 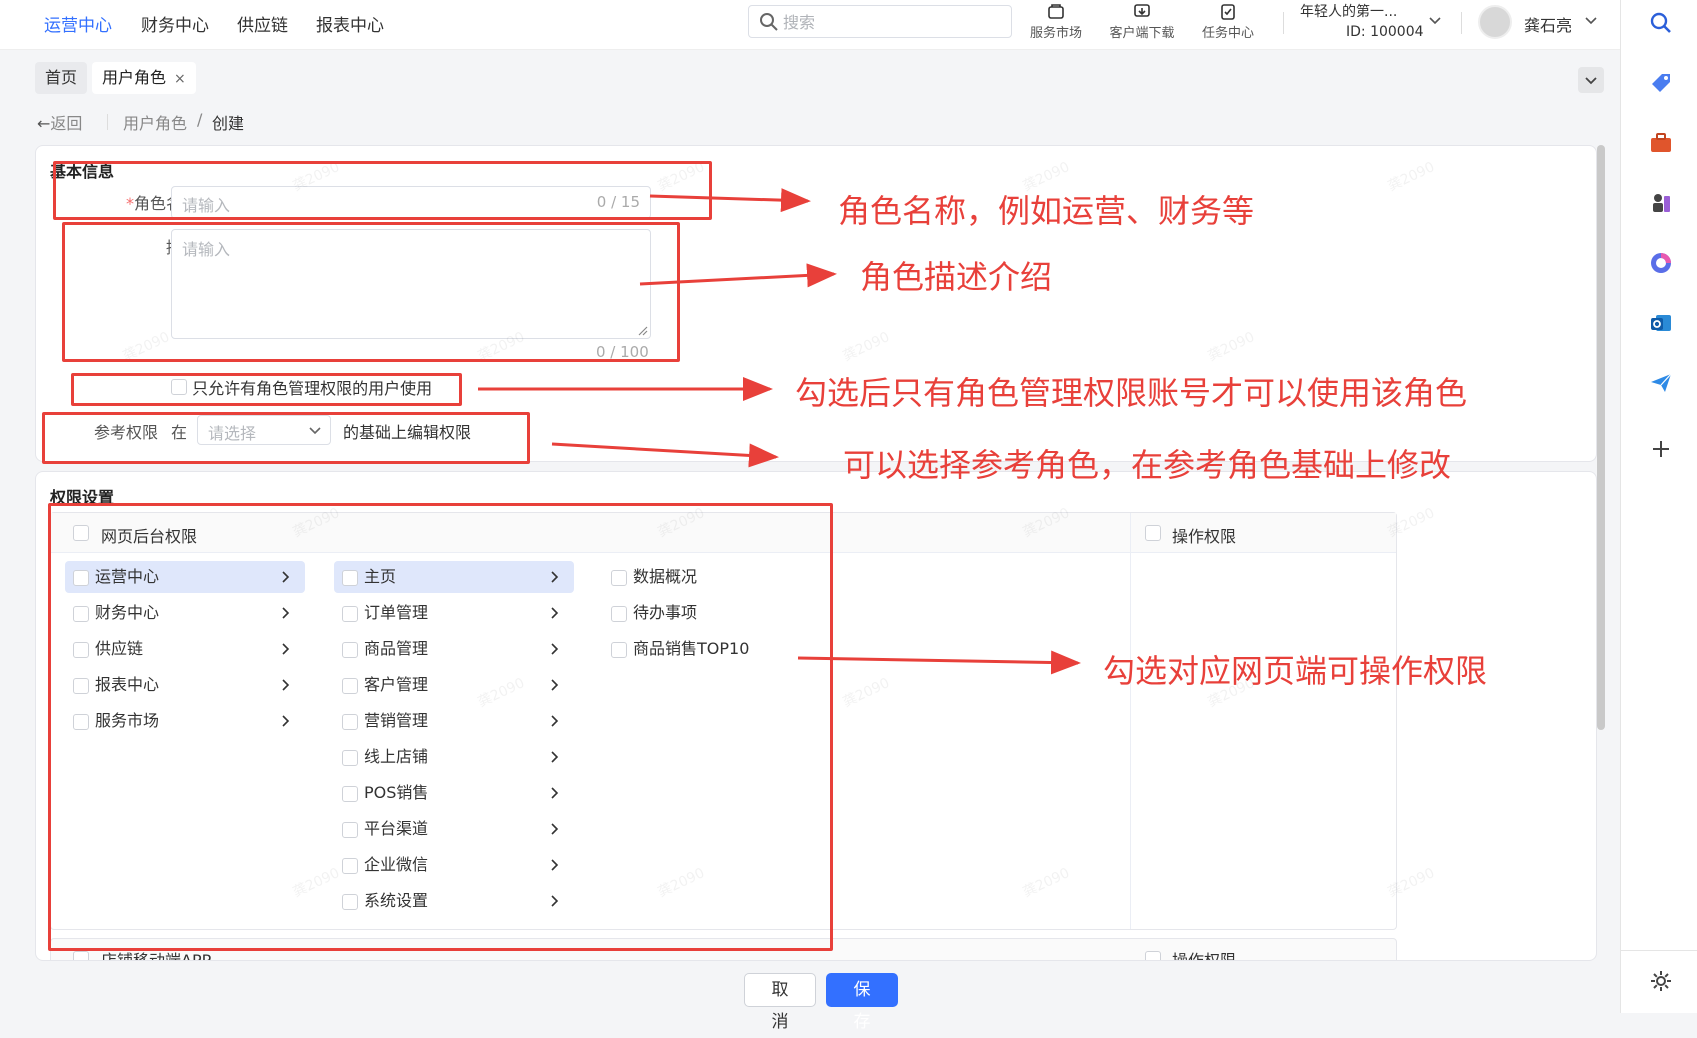 I want to click on user-name: 龚石亮, so click(x=1548, y=24).